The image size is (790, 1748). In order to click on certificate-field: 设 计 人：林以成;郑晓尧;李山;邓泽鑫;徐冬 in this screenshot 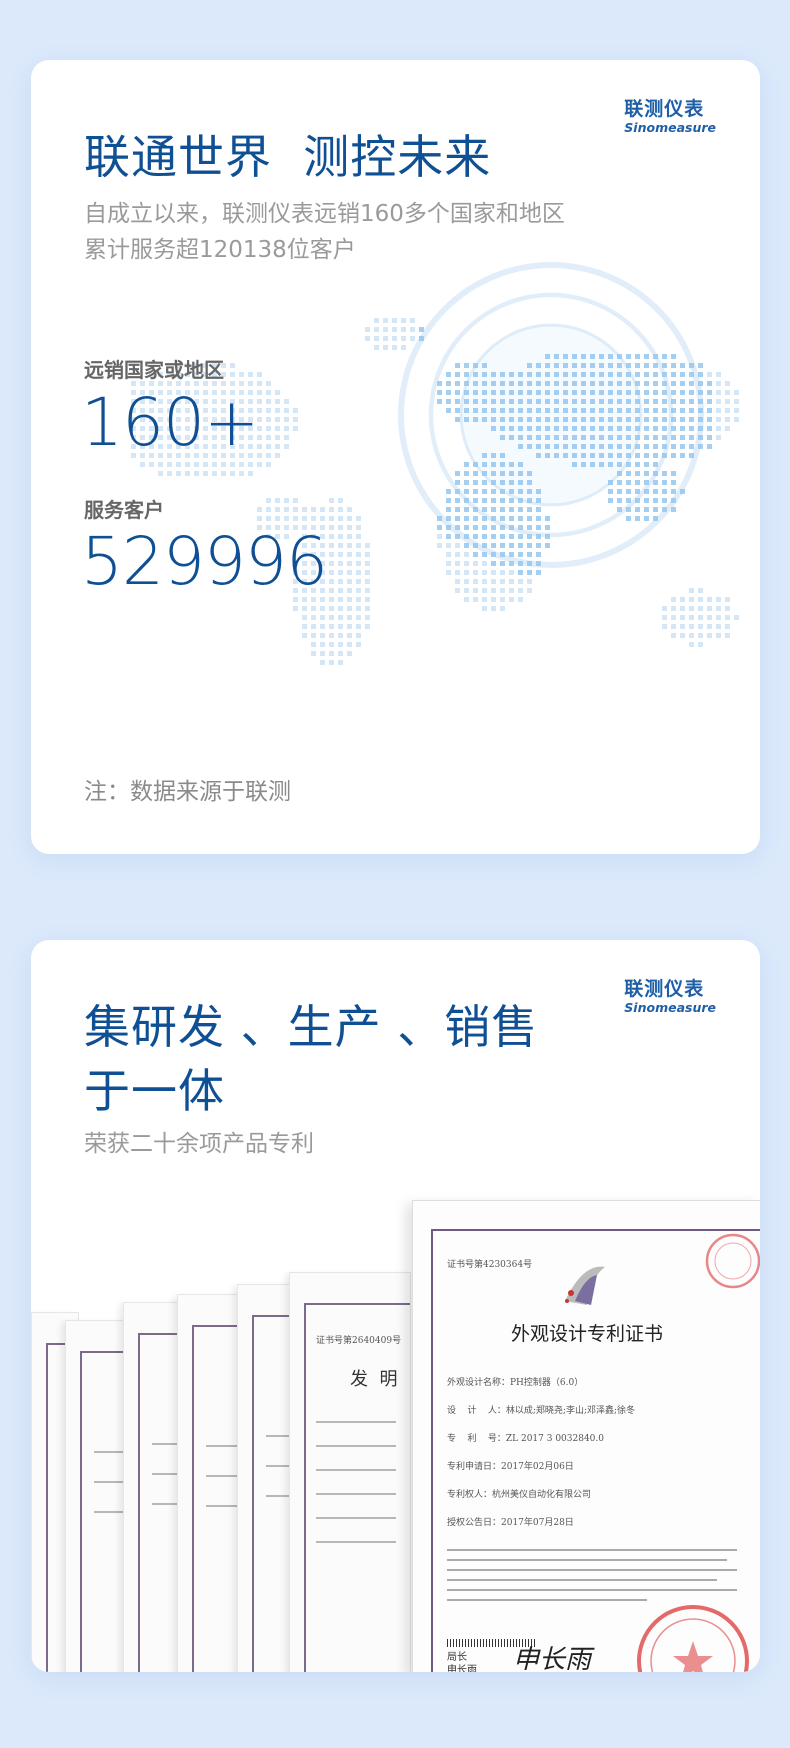, I will do `click(541, 1411)`.